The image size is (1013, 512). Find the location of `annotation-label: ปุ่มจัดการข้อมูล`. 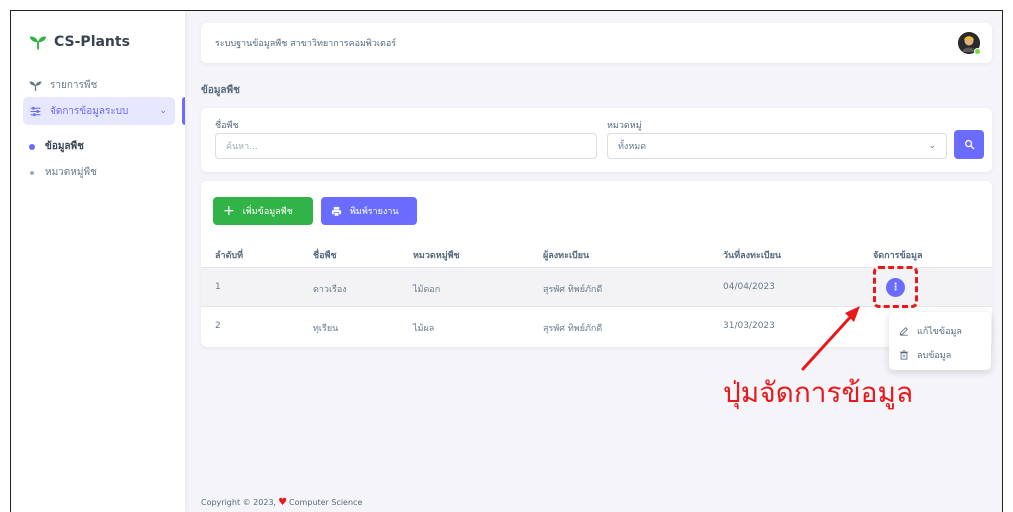

annotation-label: ปุ่มจัดการข้อมูล is located at coordinates (818, 392).